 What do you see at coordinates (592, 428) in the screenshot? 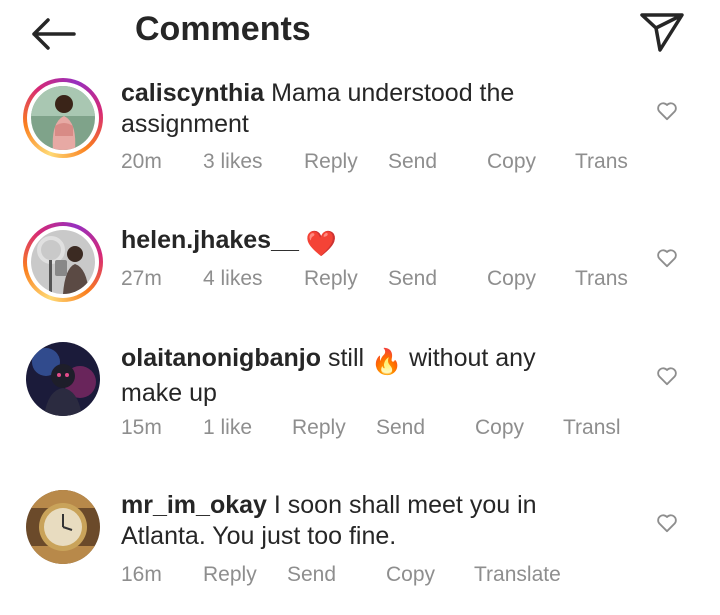
I see `translate-button: Transl` at bounding box center [592, 428].